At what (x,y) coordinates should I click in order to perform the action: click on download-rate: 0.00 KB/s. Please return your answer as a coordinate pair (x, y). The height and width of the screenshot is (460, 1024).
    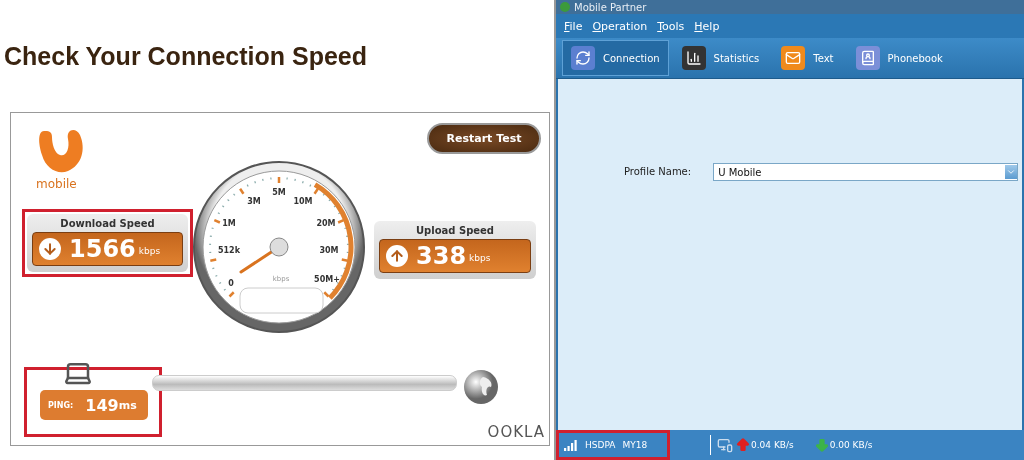
    Looking at the image, I should click on (851, 445).